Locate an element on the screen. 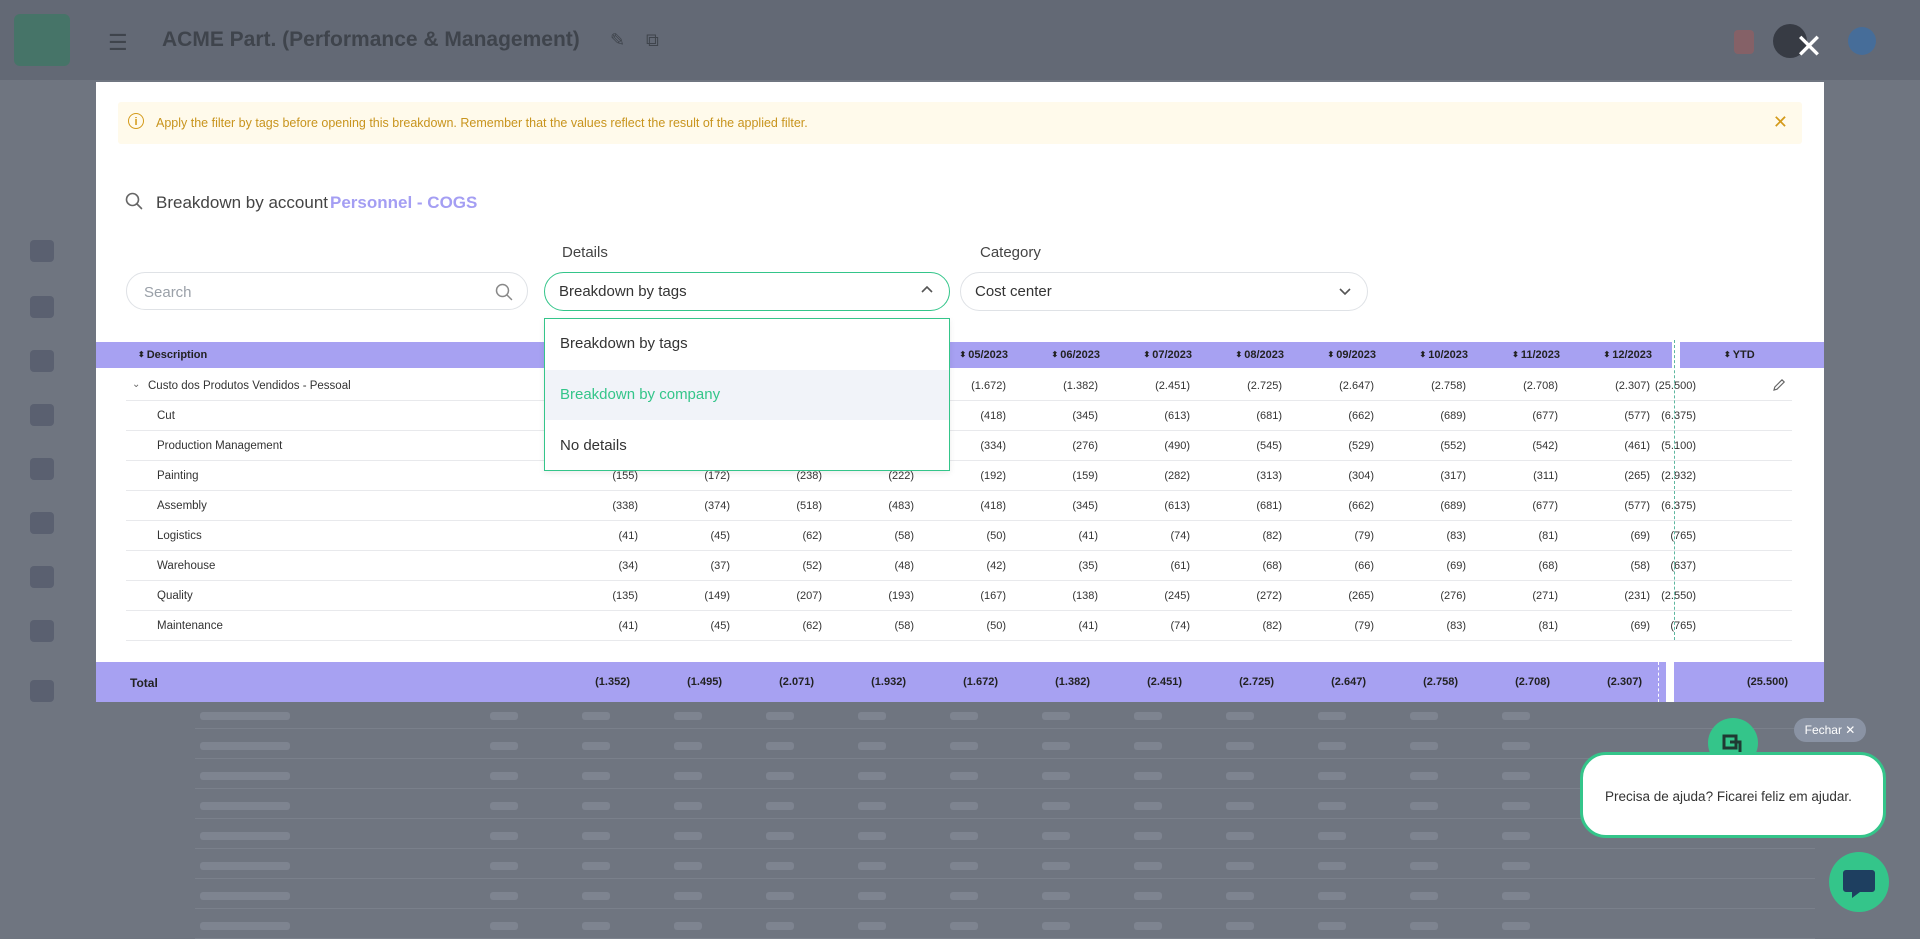 Image resolution: width=1920 pixels, height=939 pixels. details-select: Breakdown by tags is located at coordinates (747, 291).